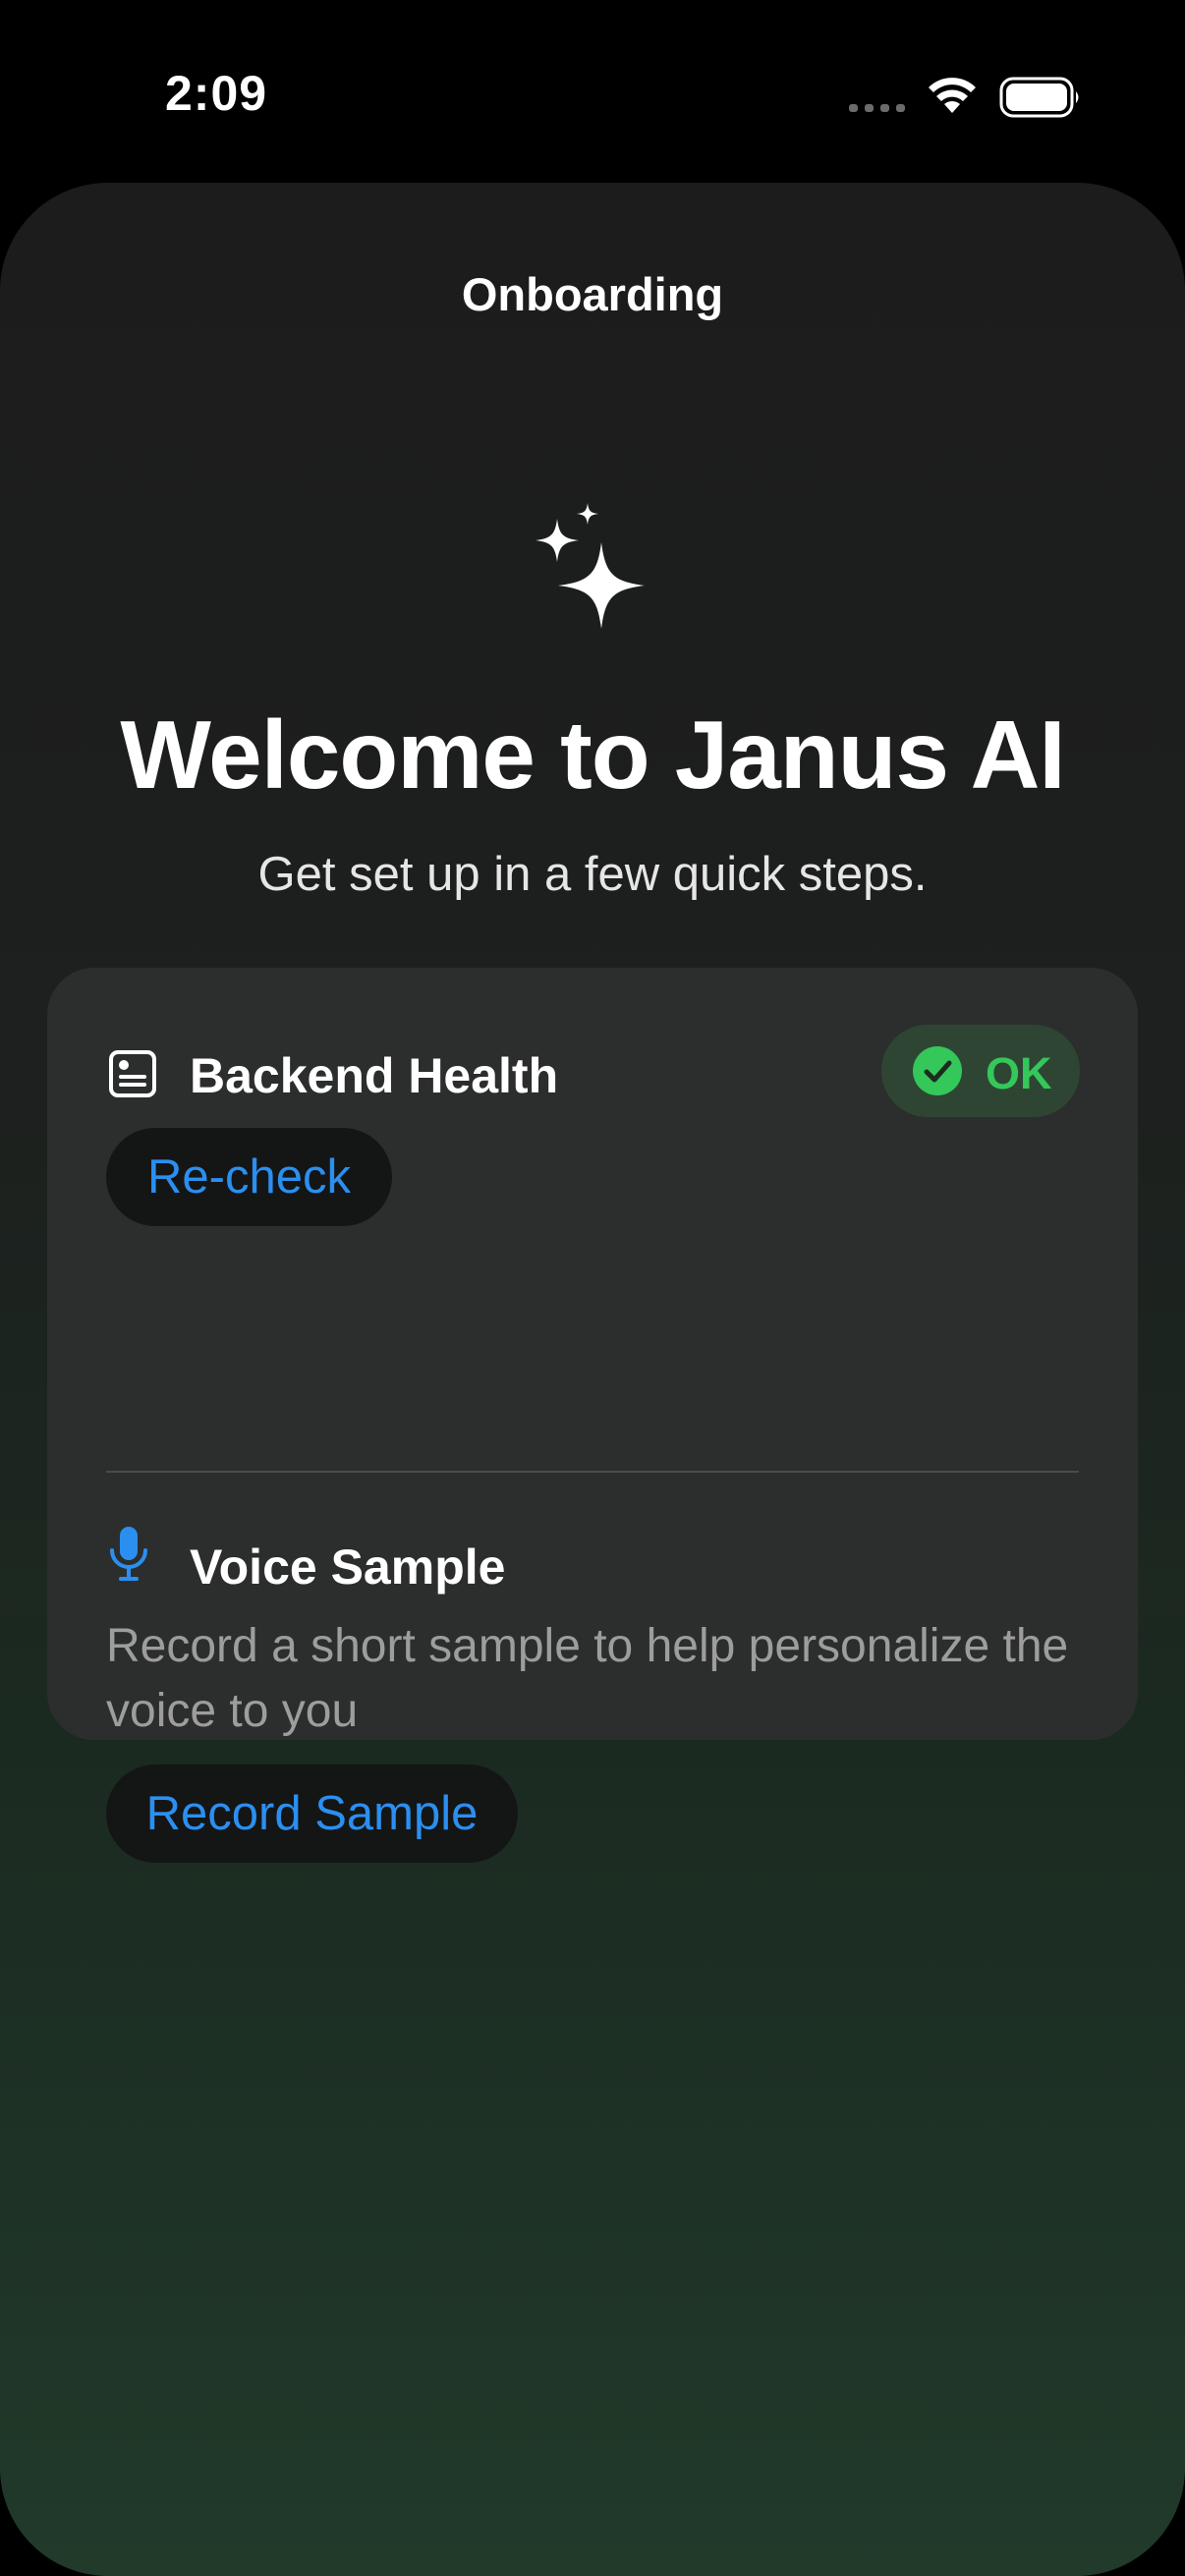  What do you see at coordinates (129, 1554) in the screenshot?
I see `mic-icon` at bounding box center [129, 1554].